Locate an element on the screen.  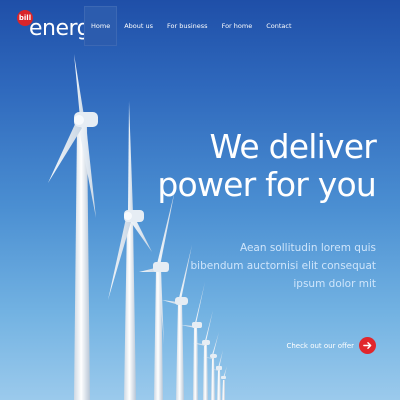
check-offer-label: Check out our offer is located at coordinates (320, 345).